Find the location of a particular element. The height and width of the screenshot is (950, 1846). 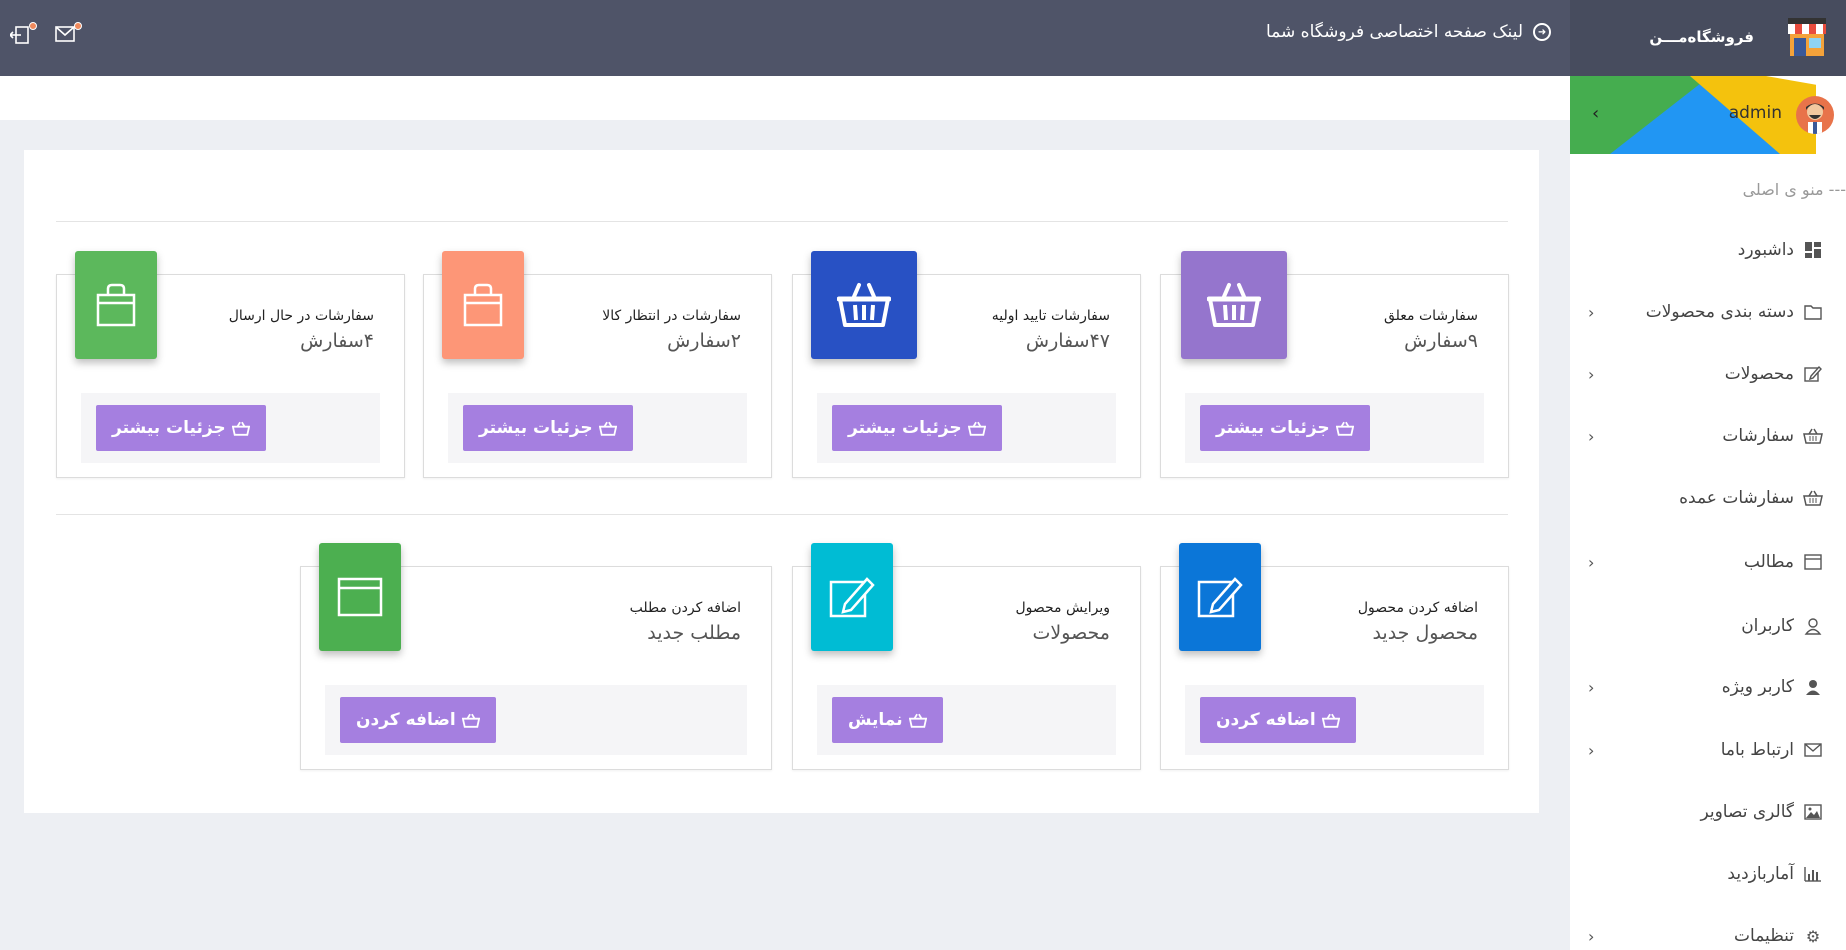

order-card-shipping: سفارشات در حال ارسال ۴سفارش جزئیات بیشتر is located at coordinates (230, 364).